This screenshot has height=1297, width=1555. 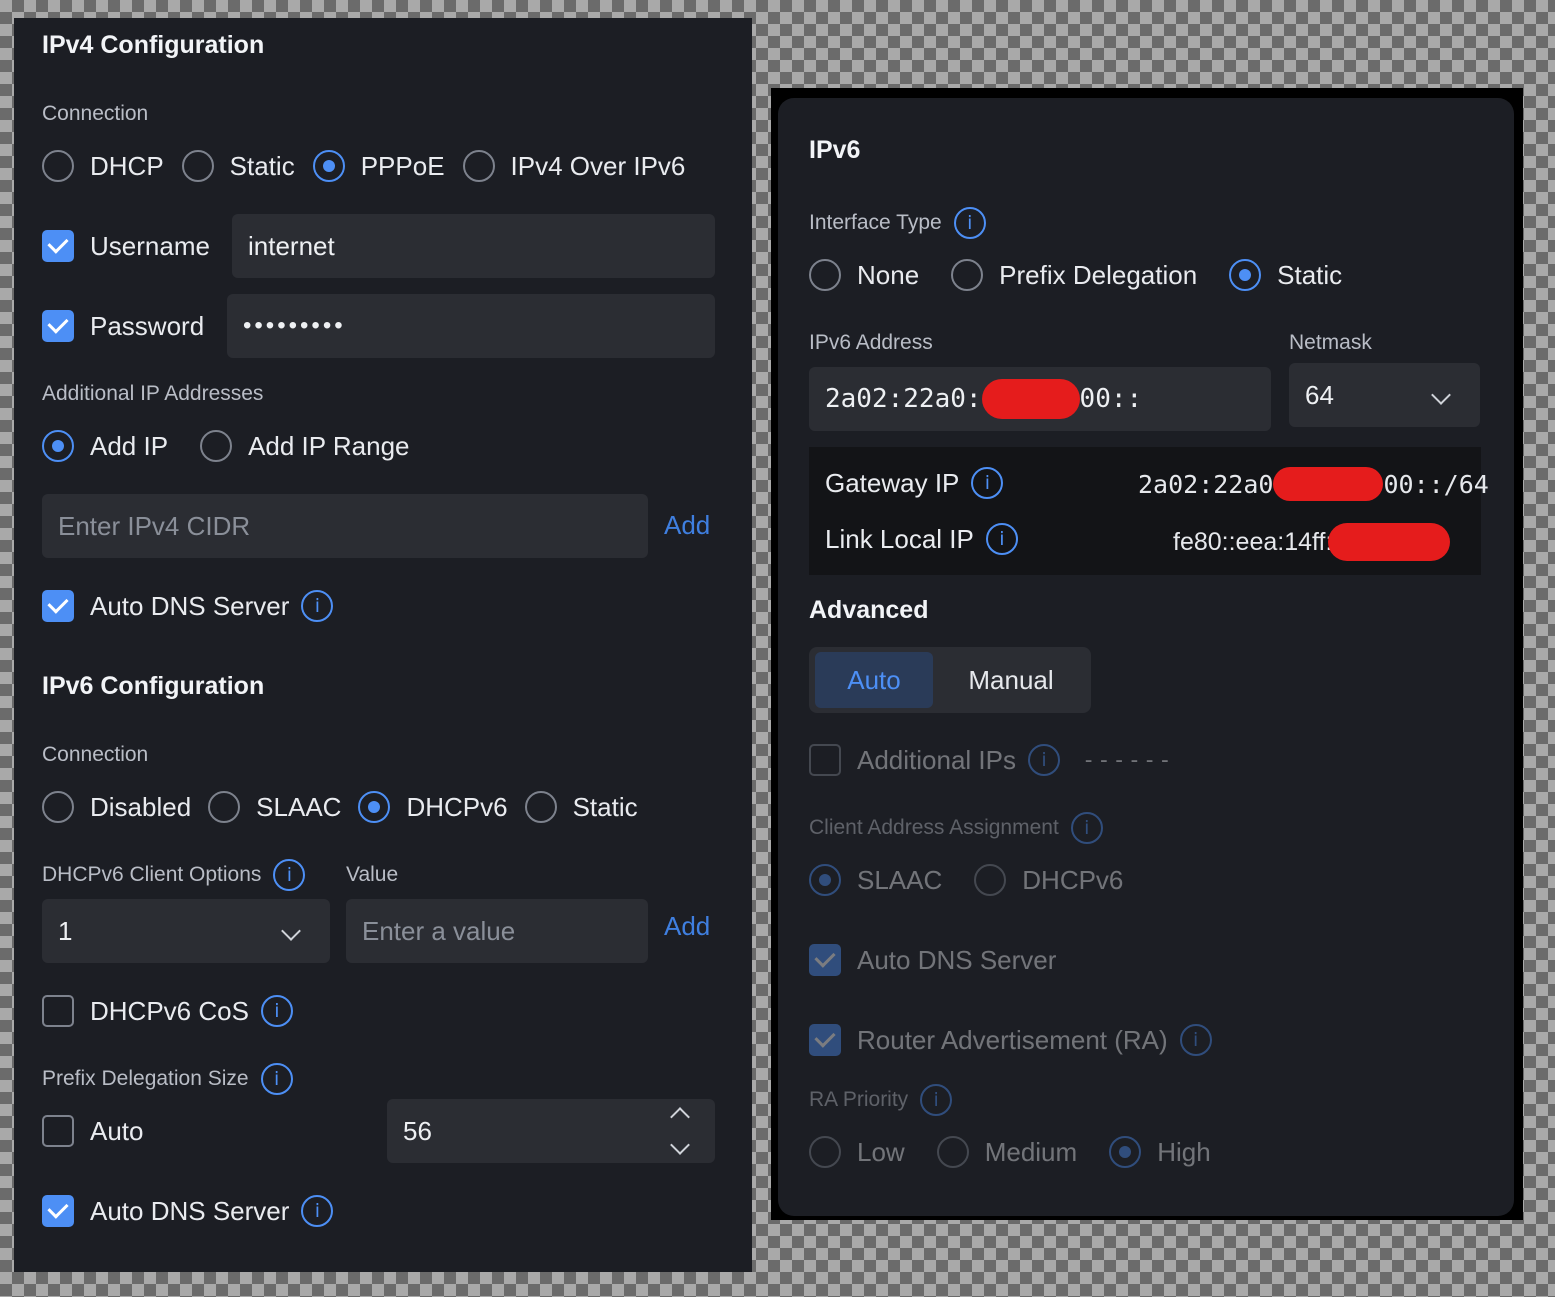 I want to click on radio-add-ip-label: Add IP, so click(x=129, y=446).